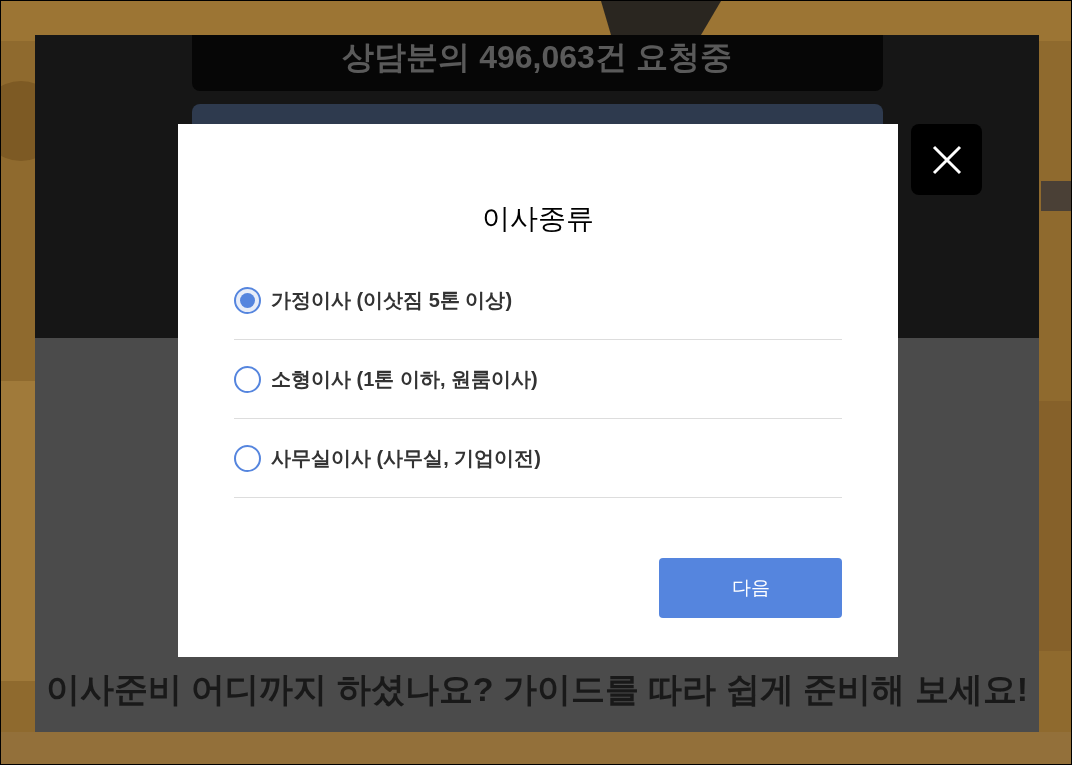 Image resolution: width=1072 pixels, height=765 pixels. Describe the element at coordinates (404, 379) in the screenshot. I see `option-label: 소형이사 (1톤 이하, 원룸이사)` at that location.